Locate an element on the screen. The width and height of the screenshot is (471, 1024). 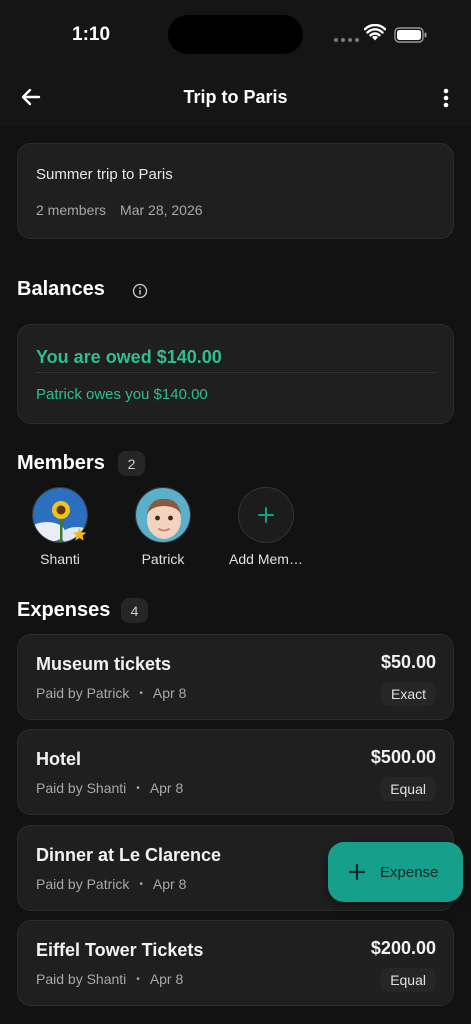
member-name: Patrick is located at coordinates (163, 559).